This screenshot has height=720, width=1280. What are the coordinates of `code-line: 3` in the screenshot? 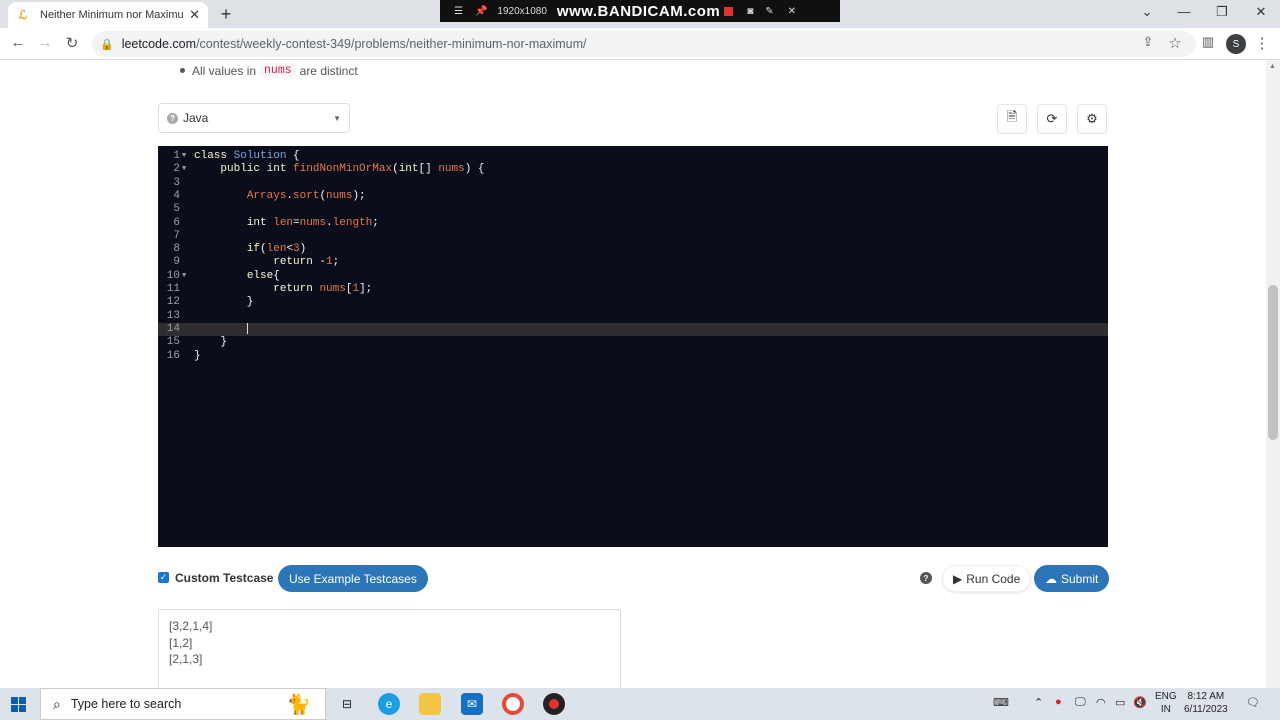 It's located at (176, 182).